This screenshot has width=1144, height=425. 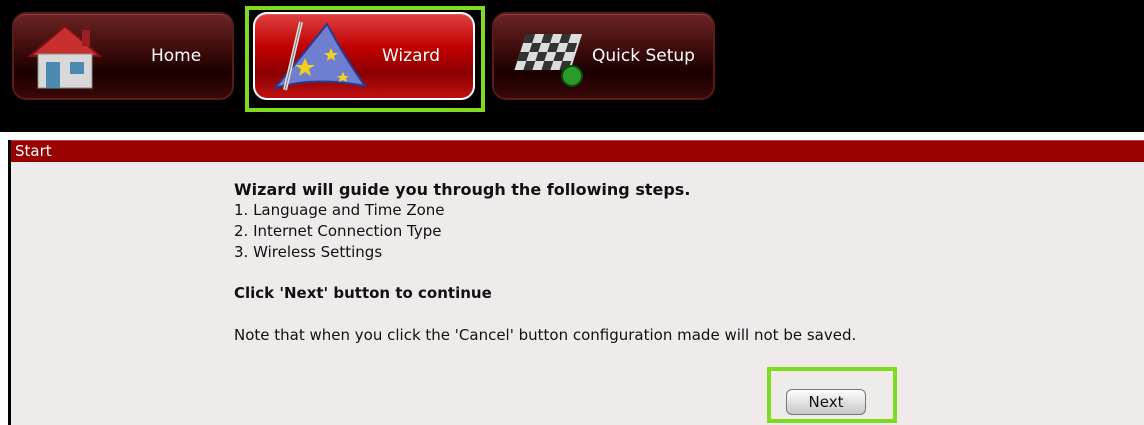 What do you see at coordinates (338, 231) in the screenshot?
I see `step-item: 2. Internet Connection Type` at bounding box center [338, 231].